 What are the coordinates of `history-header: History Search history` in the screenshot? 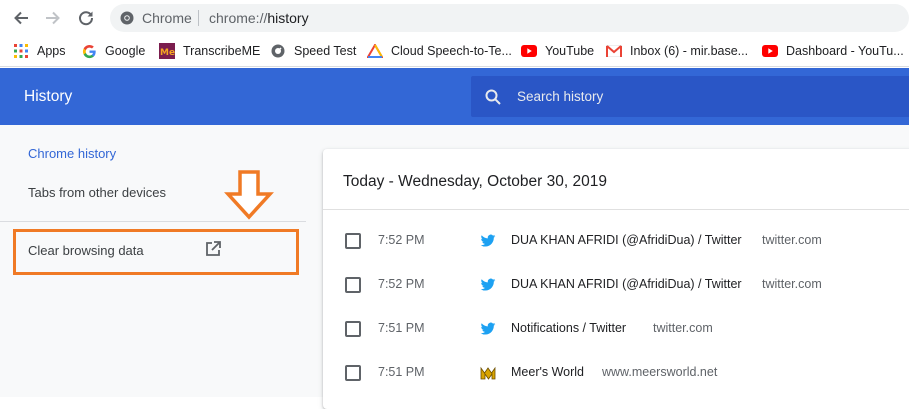 It's located at (454, 96).